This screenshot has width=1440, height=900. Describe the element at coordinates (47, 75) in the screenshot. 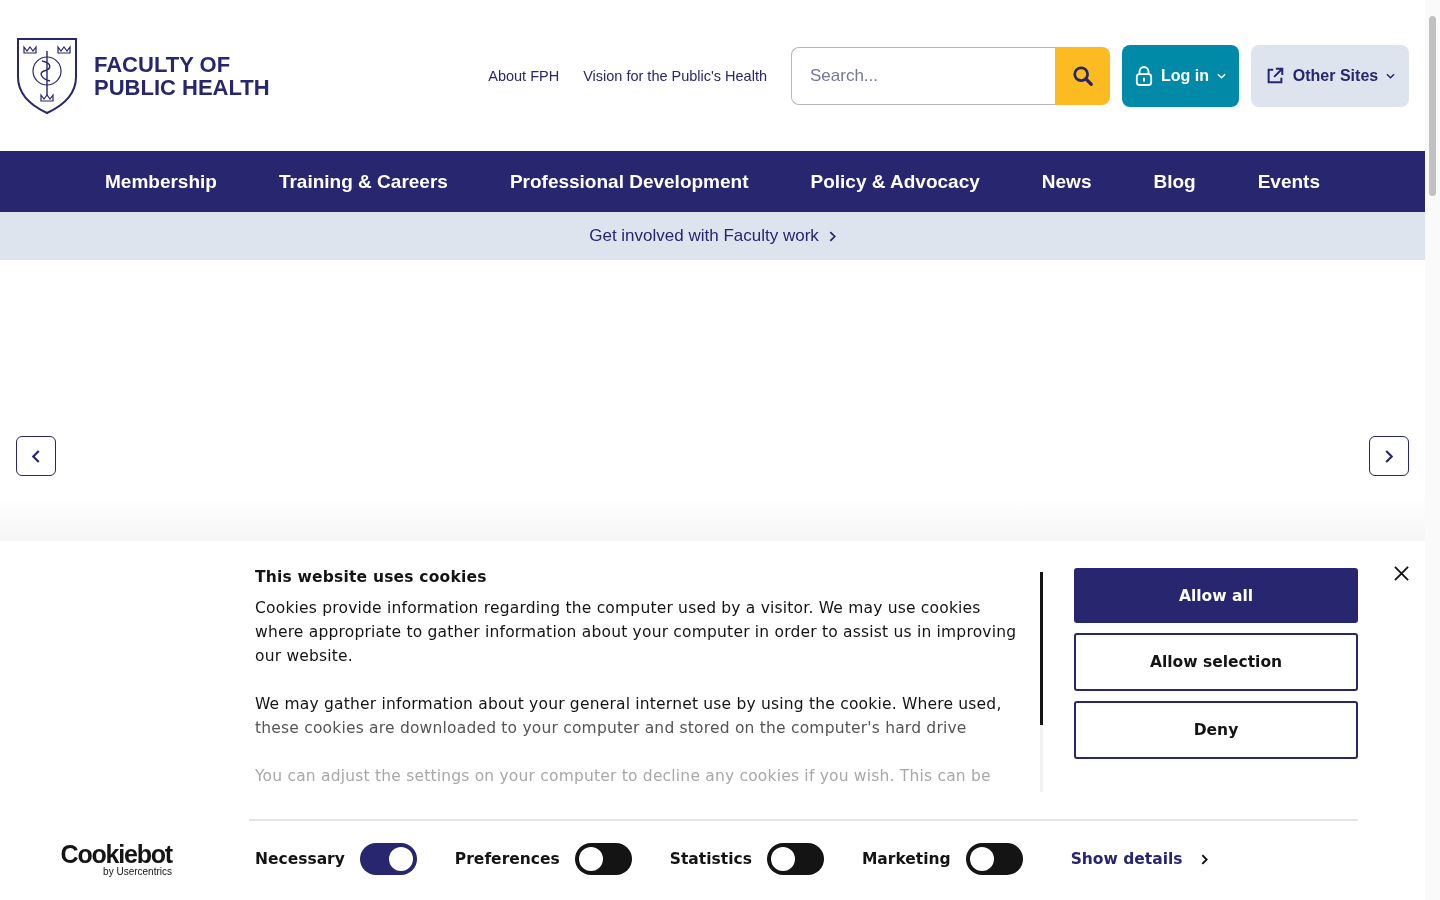

I see `shield-logo-icon` at that location.